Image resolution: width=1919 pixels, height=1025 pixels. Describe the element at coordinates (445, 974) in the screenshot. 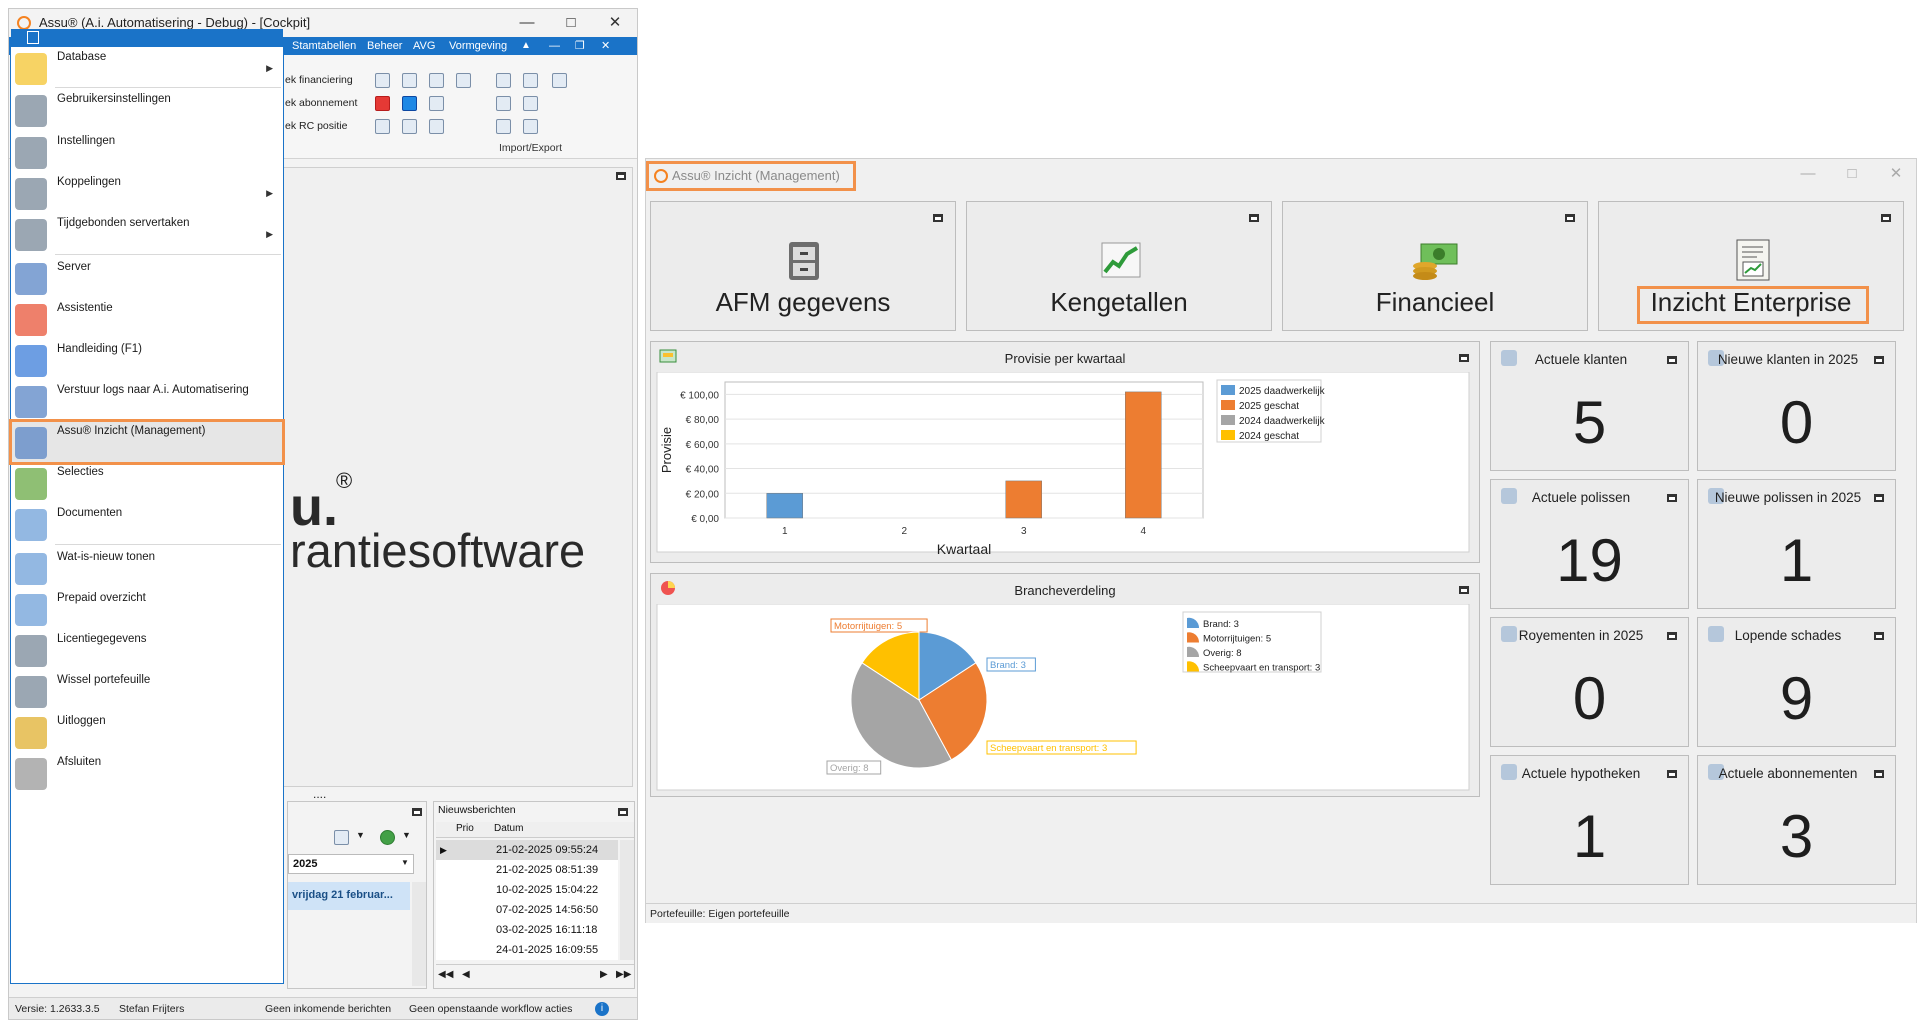

I see `nav-first-icon: ◀◀` at that location.